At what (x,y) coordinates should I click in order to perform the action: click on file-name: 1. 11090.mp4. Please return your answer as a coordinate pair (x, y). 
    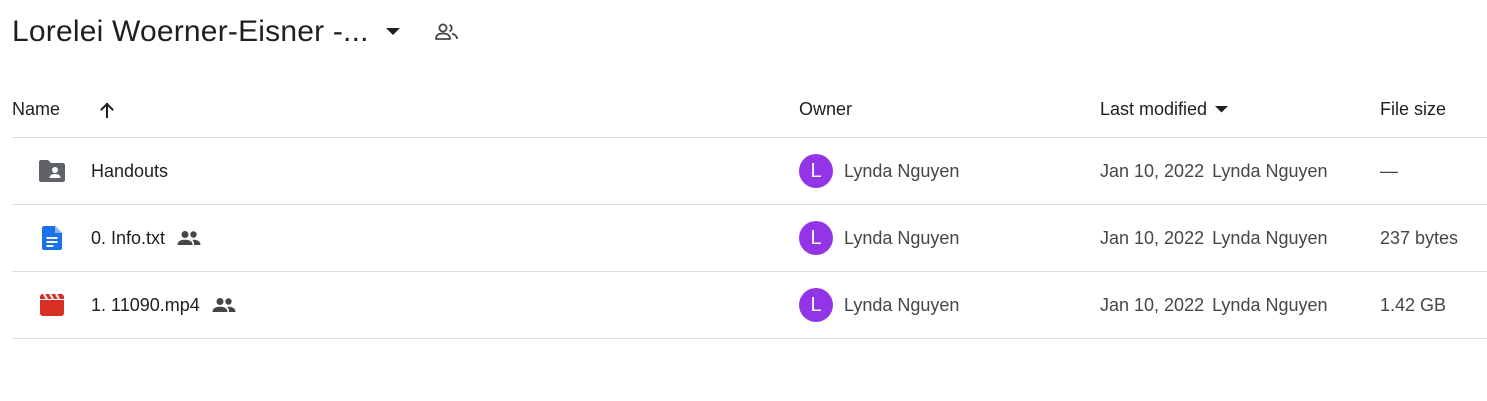
    Looking at the image, I should click on (163, 305).